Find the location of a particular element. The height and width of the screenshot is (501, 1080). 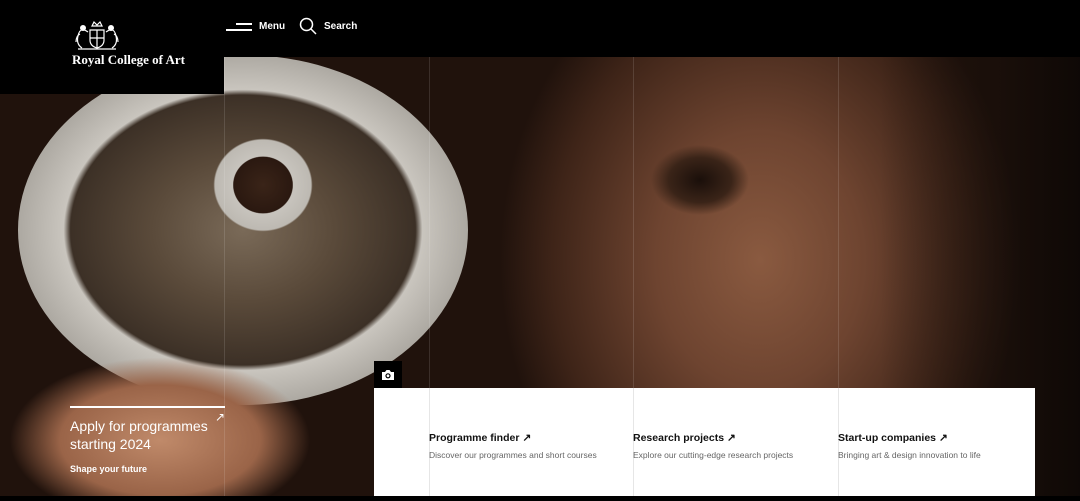

menu-button: Menu is located at coordinates (255, 26).